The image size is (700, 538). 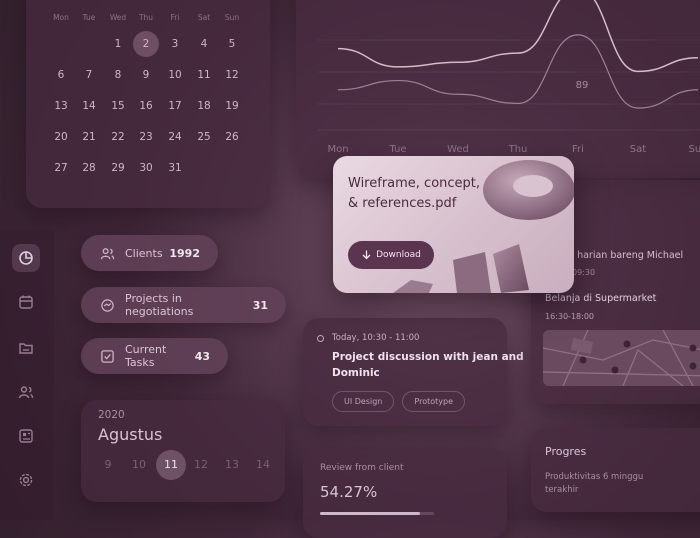 I want to click on calendar-day: 5, so click(x=232, y=44).